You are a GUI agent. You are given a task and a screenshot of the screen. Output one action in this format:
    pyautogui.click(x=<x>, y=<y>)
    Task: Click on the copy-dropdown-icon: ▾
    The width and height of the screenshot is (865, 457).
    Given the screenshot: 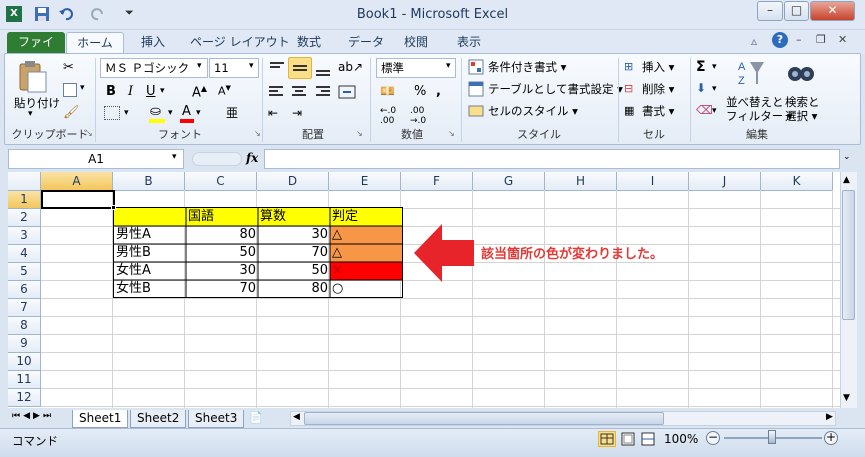 What is the action you would take?
    pyautogui.click(x=82, y=88)
    